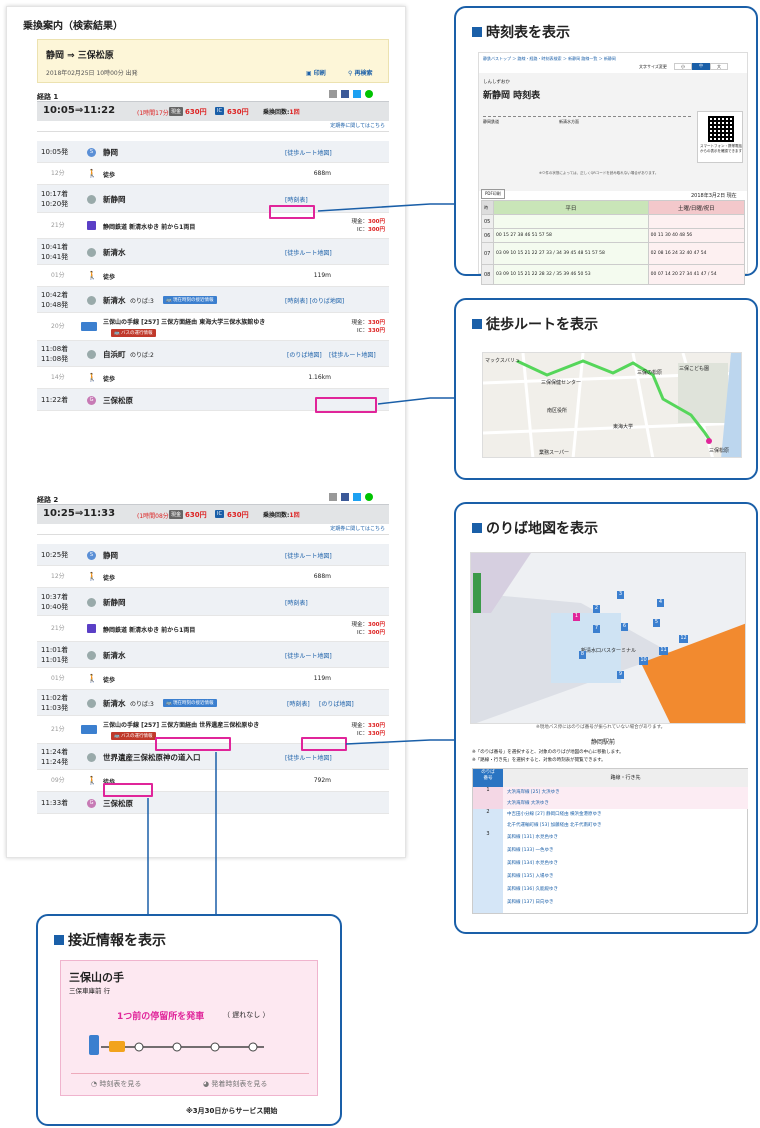  Describe the element at coordinates (213, 655) in the screenshot. I see `station-row: 11:01着 11:01発 新清水 [徒歩ルート地図]` at that location.